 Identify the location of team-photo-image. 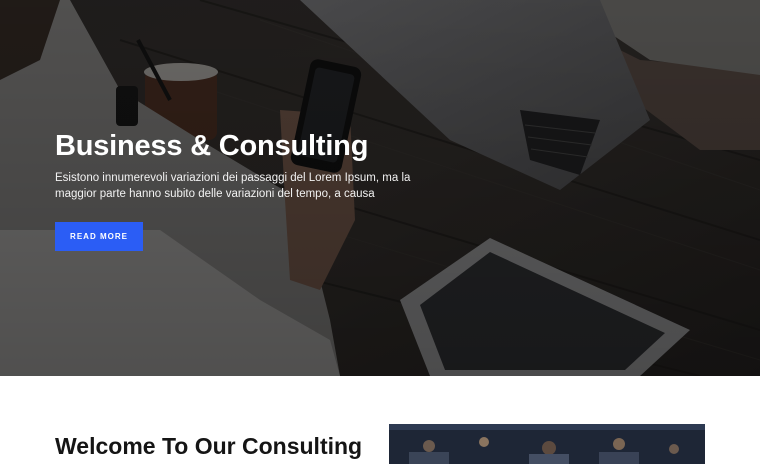
(547, 444).